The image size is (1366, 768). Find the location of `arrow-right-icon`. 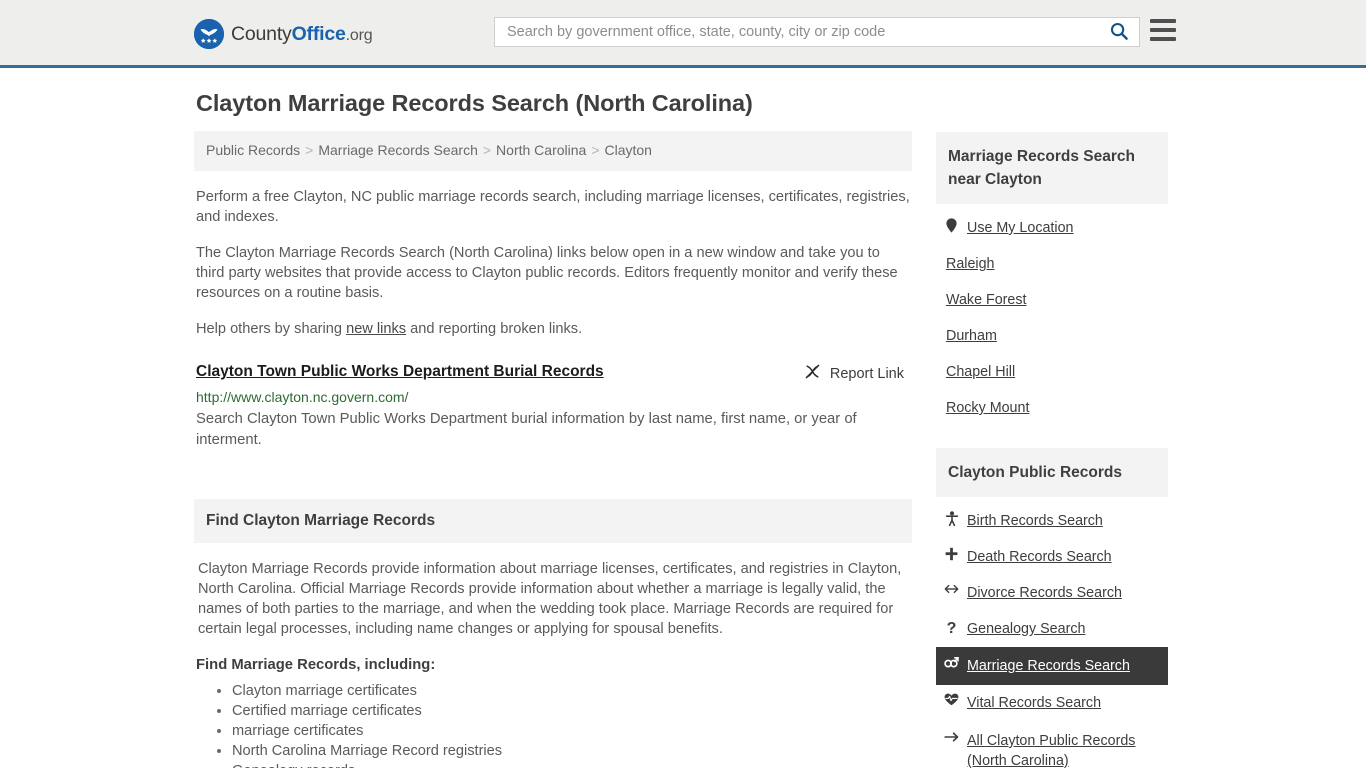

arrow-right-icon is located at coordinates (951, 737).